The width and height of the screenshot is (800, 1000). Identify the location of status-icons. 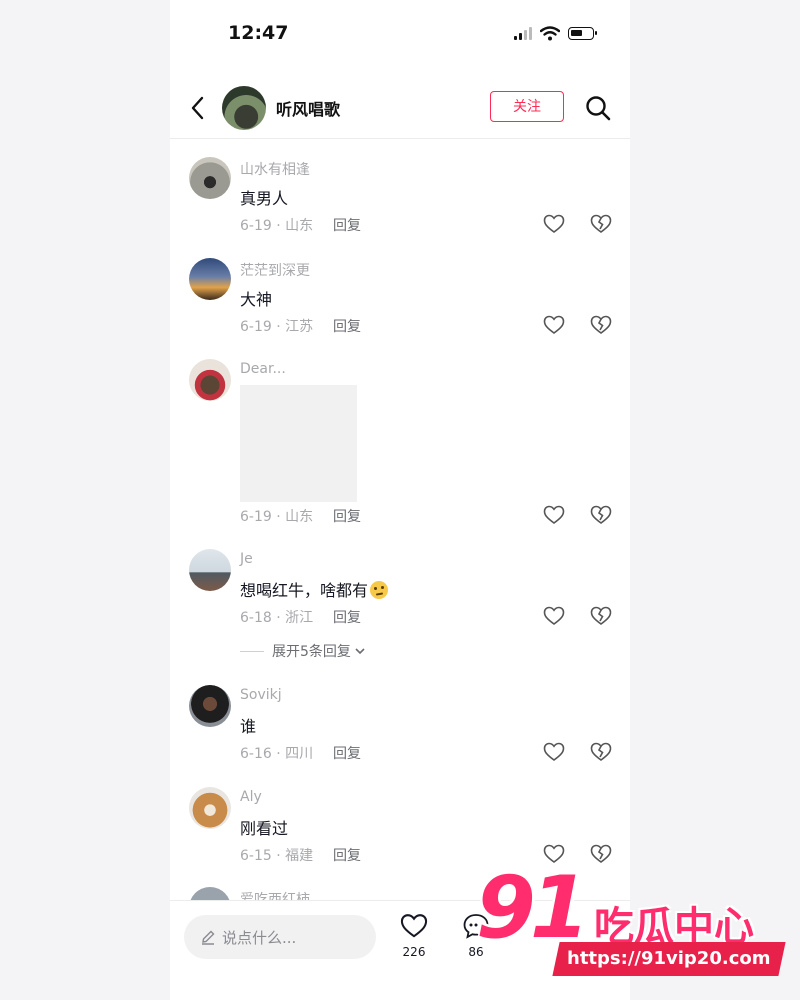
(555, 33).